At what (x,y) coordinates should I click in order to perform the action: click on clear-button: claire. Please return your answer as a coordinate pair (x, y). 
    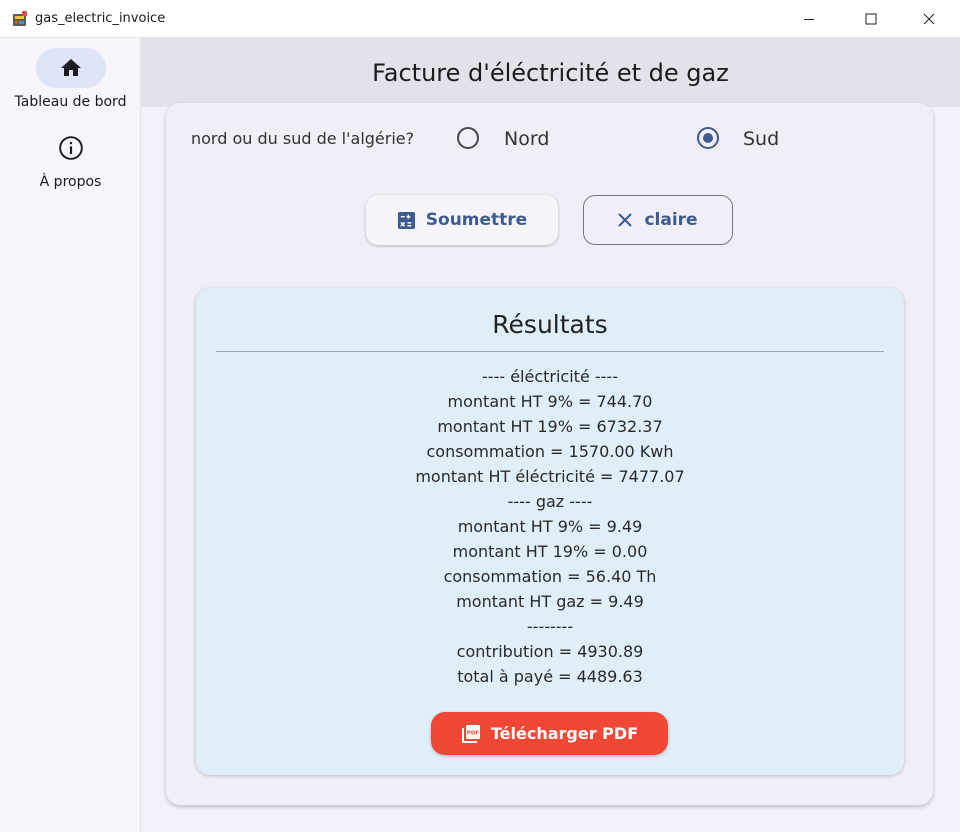
    Looking at the image, I should click on (658, 220).